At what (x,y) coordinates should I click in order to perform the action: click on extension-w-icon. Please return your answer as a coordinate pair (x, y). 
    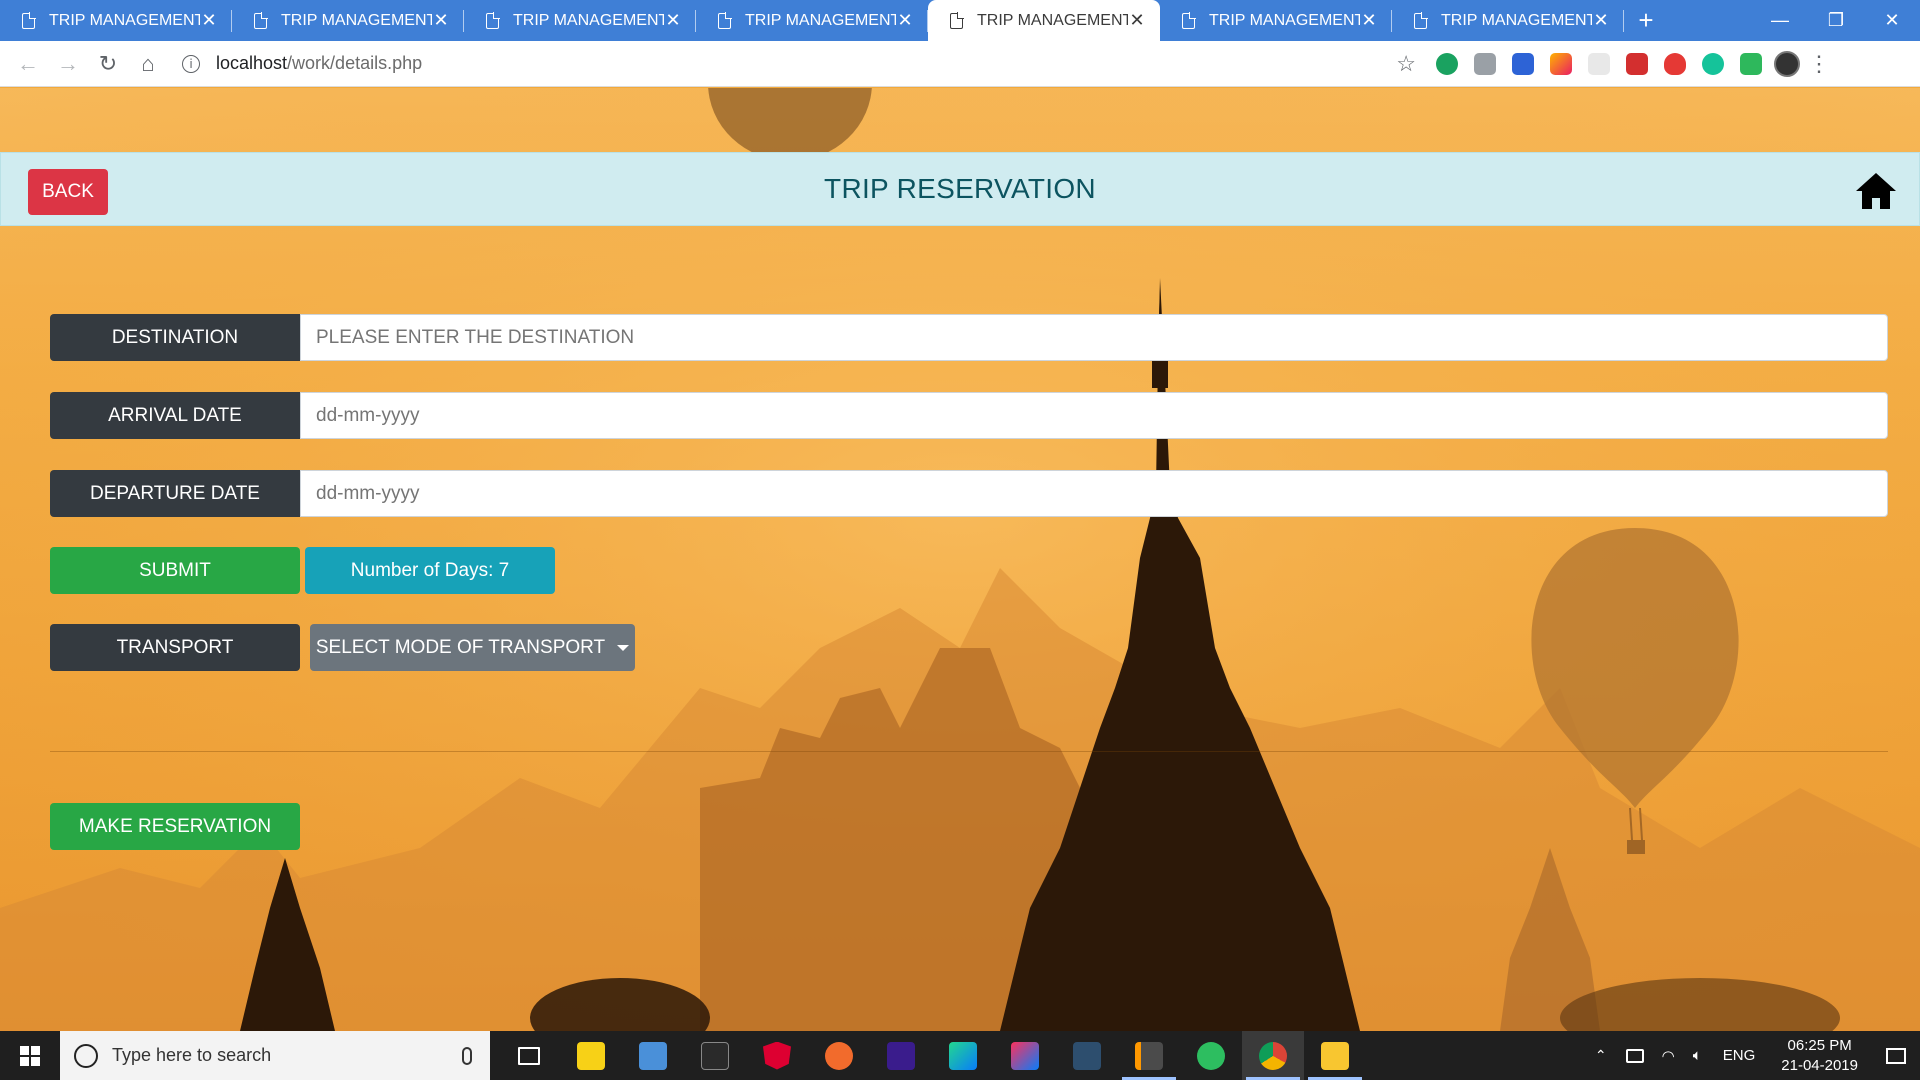
    Looking at the image, I should click on (1561, 63).